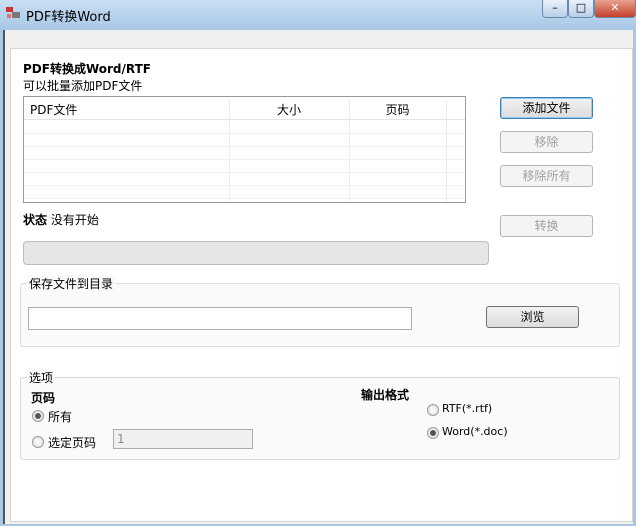 Image resolution: width=636 pixels, height=526 pixels. What do you see at coordinates (532, 317) in the screenshot?
I see `browse-button: 浏览` at bounding box center [532, 317].